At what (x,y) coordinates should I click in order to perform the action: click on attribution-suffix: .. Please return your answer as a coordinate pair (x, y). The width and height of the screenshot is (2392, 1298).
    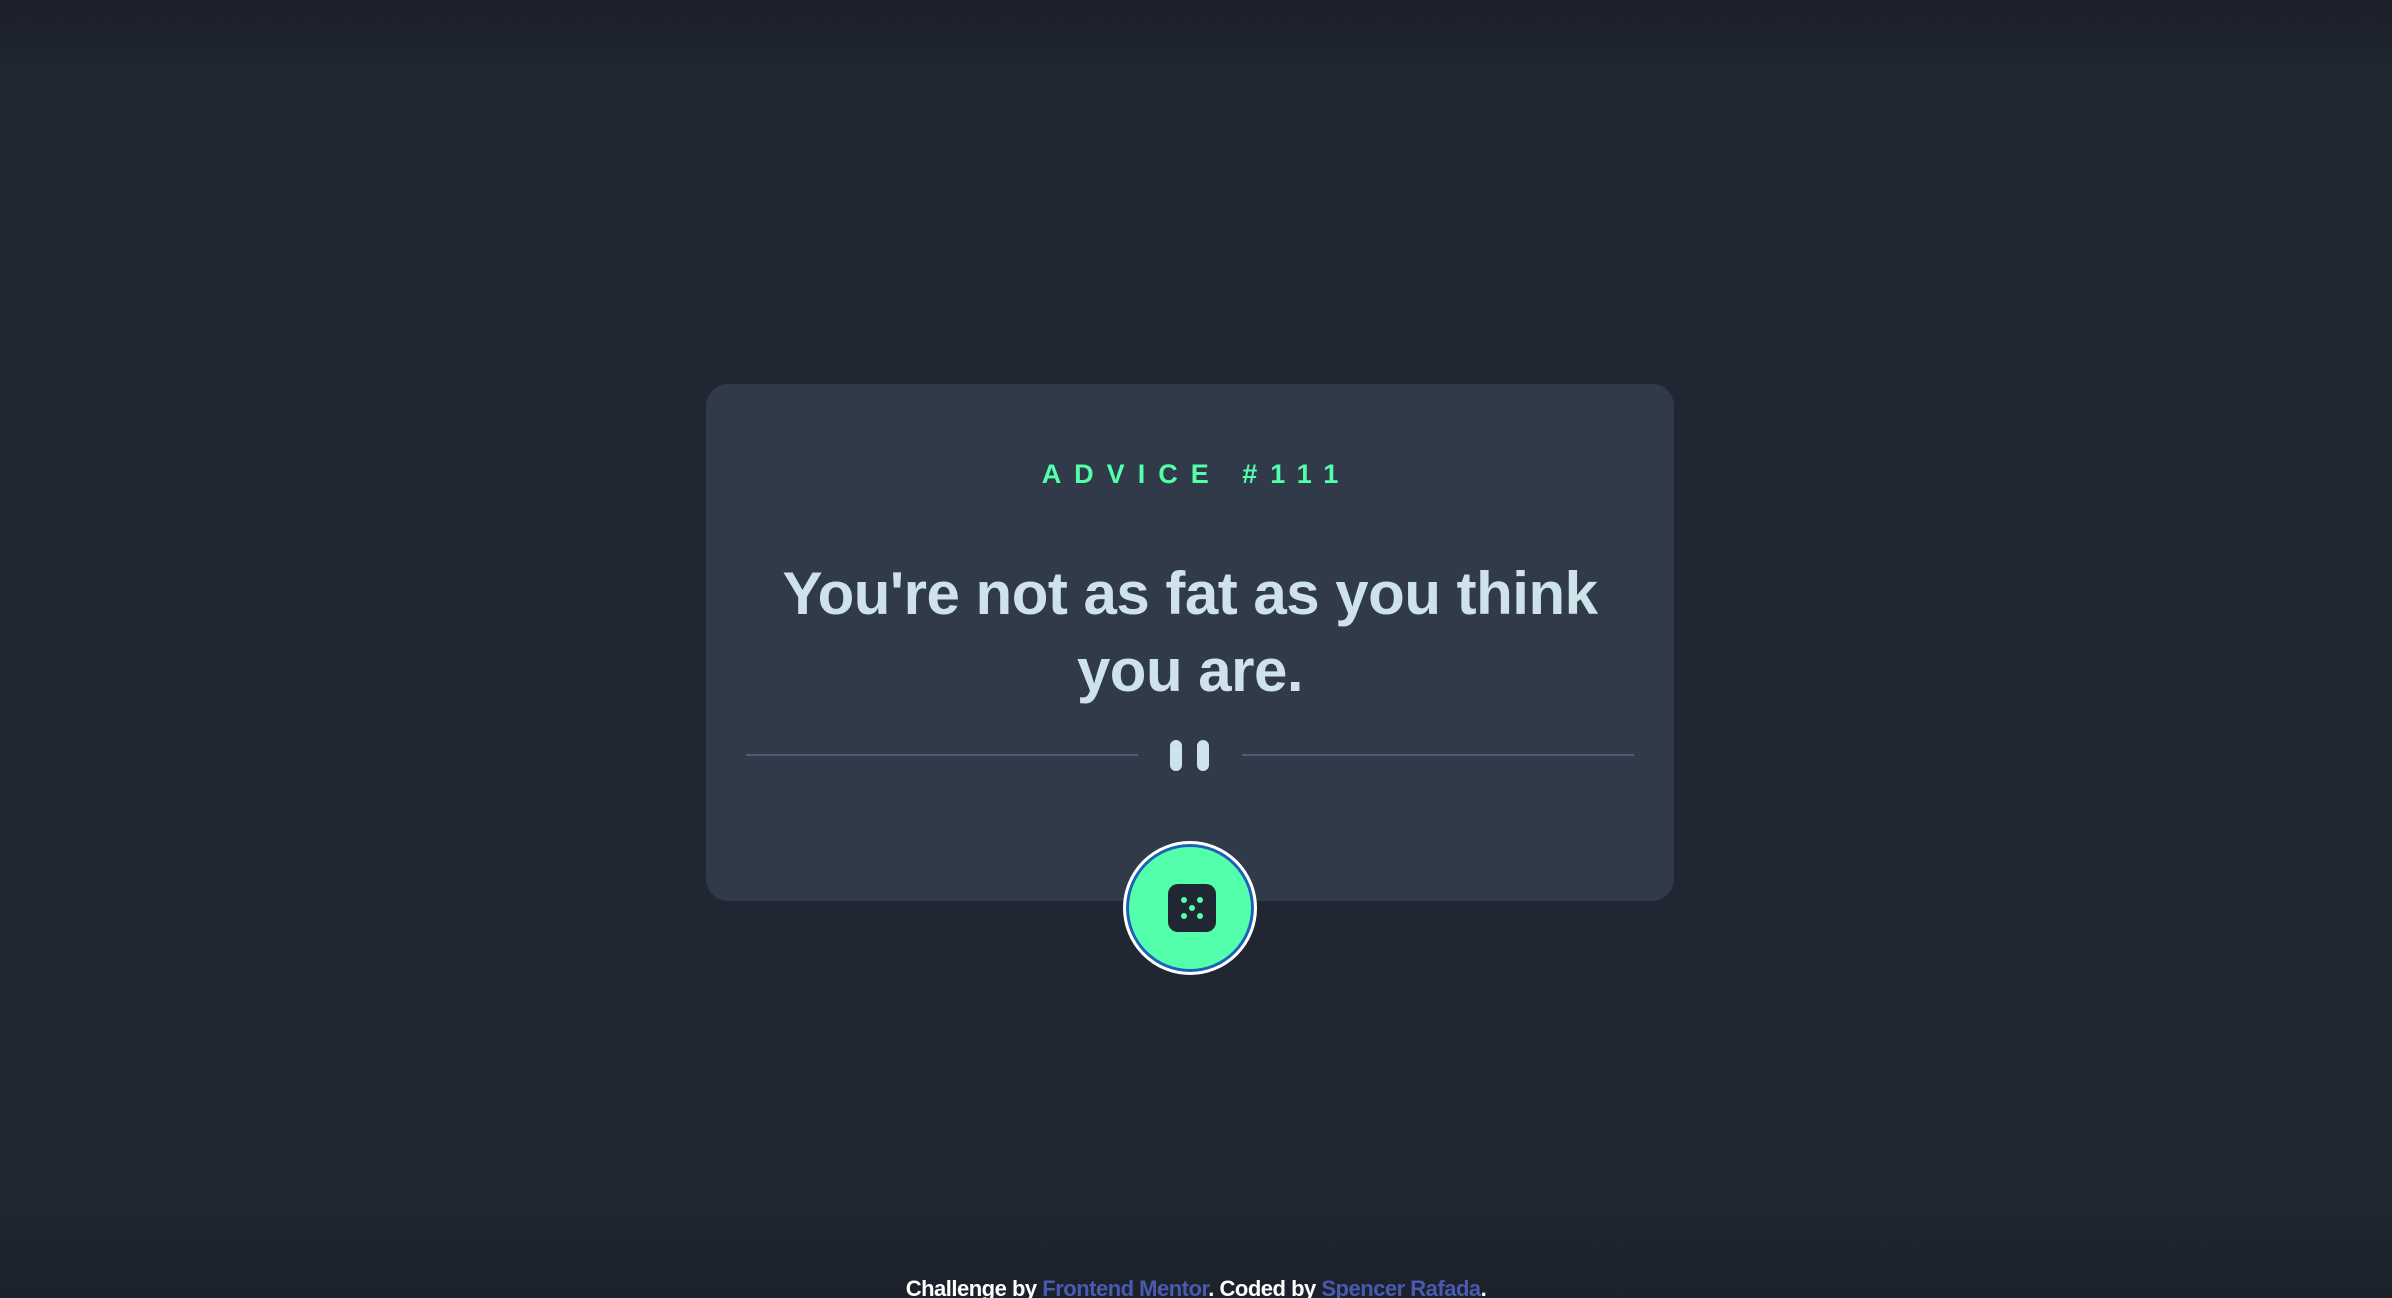
    Looking at the image, I should click on (1483, 1287).